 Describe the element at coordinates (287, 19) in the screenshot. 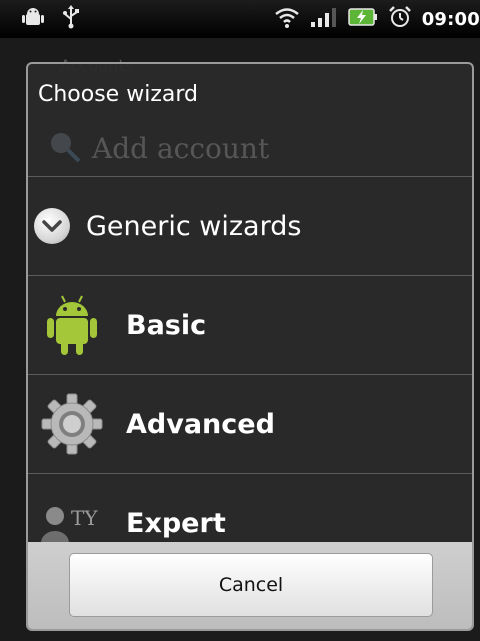

I see `wifi-icon` at that location.